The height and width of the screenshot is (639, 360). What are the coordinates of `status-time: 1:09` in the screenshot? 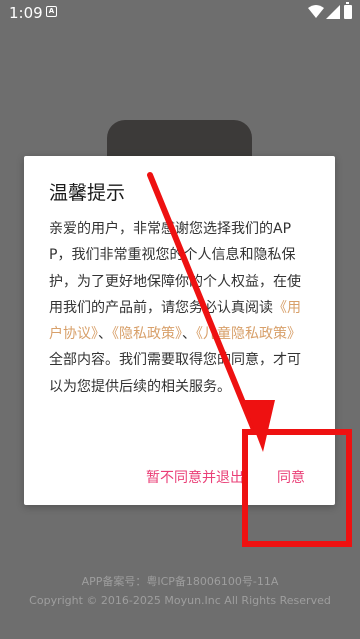 It's located at (26, 13).